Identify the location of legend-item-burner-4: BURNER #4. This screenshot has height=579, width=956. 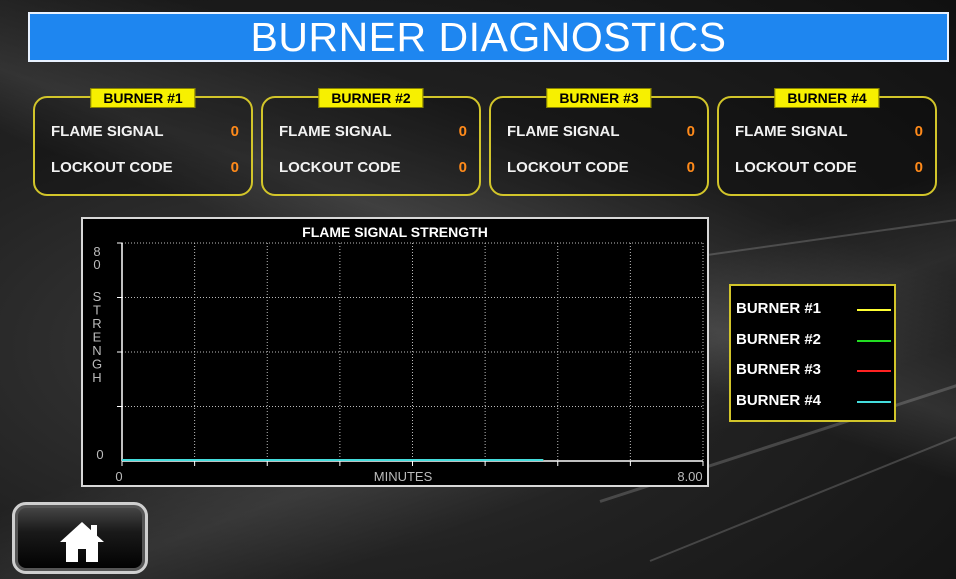
(813, 402).